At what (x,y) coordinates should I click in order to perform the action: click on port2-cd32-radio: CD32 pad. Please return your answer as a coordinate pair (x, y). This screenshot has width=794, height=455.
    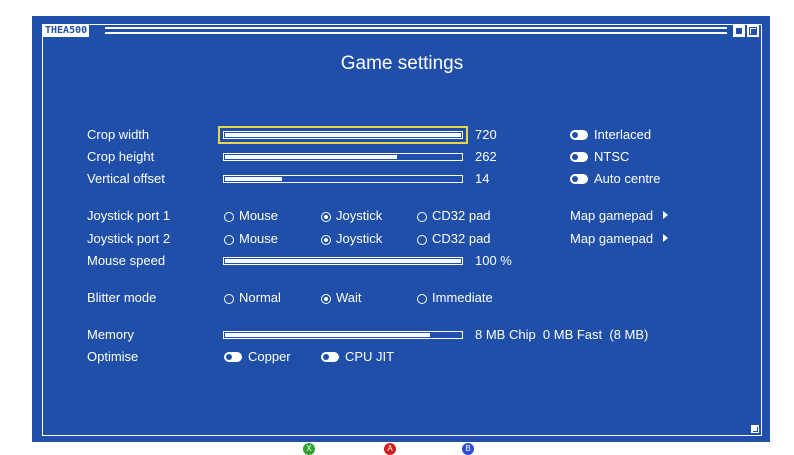
    Looking at the image, I should click on (454, 239).